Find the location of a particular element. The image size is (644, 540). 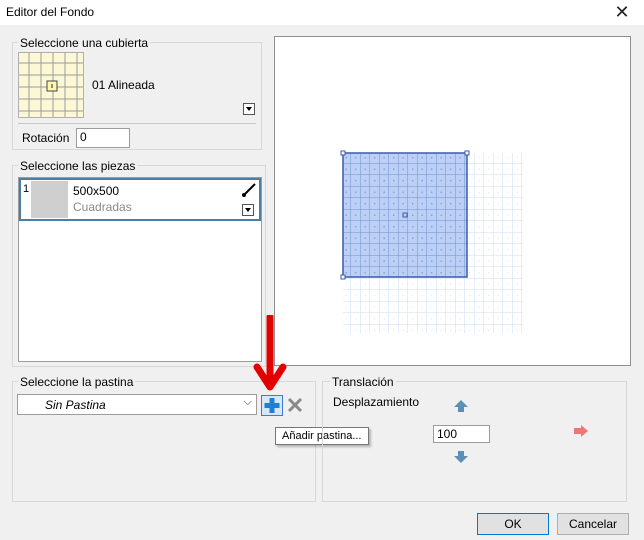

arrow-up-icon is located at coordinates (461, 406).